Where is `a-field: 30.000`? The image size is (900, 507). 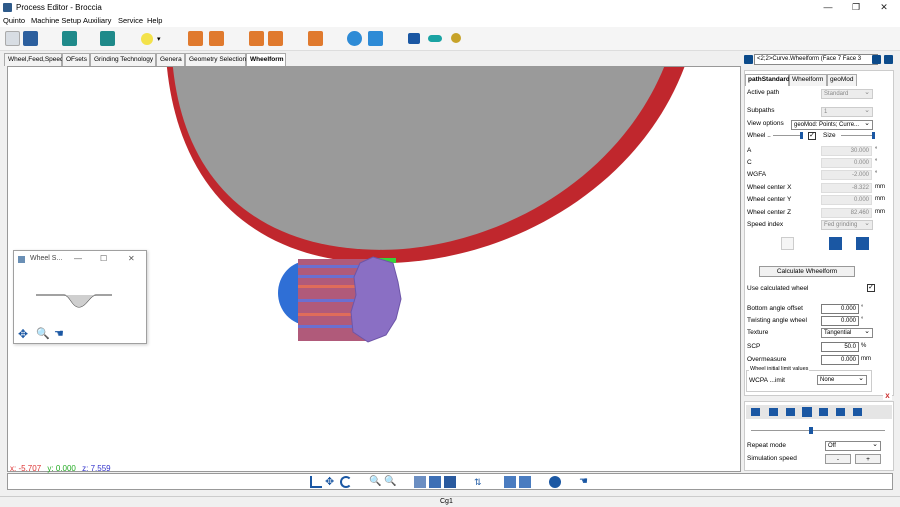
a-field: 30.000 is located at coordinates (846, 151).